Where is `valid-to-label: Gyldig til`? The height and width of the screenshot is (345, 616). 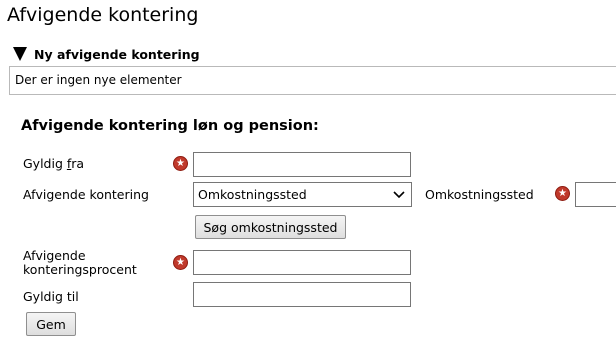 valid-to-label: Gyldig til is located at coordinates (51, 296).